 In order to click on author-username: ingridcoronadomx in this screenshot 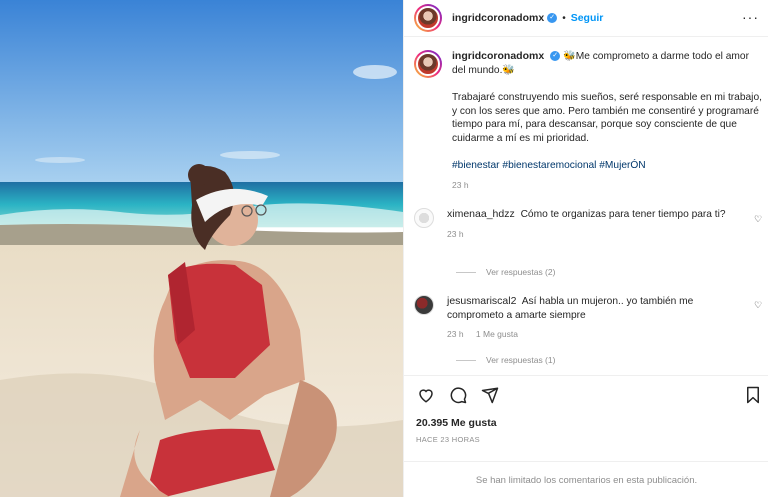, I will do `click(498, 18)`.